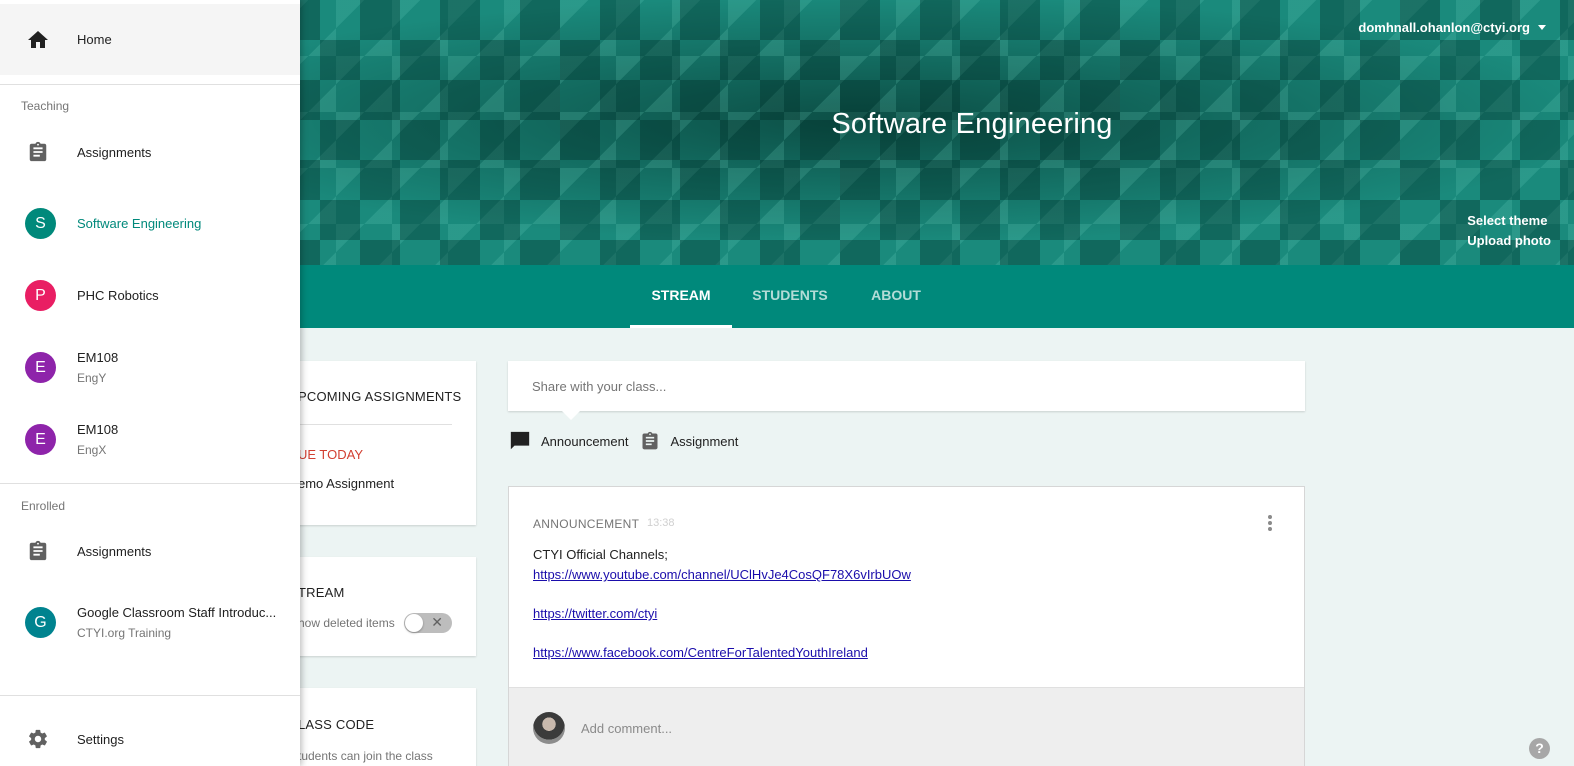 The height and width of the screenshot is (766, 1574). Describe the element at coordinates (43, 506) in the screenshot. I see `enrolled-section-label: Enrolled` at that location.